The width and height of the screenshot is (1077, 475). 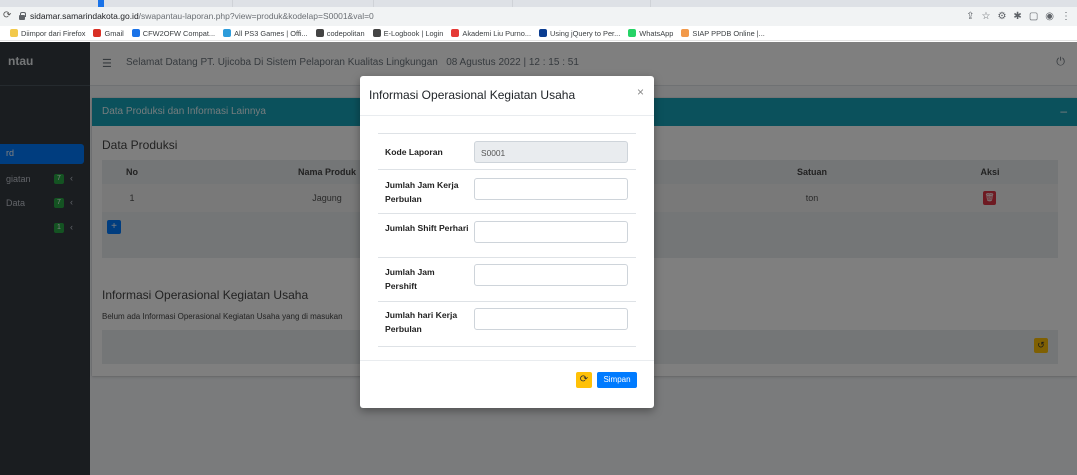 I want to click on puzzle-icon: ✱, so click(x=1017, y=17).